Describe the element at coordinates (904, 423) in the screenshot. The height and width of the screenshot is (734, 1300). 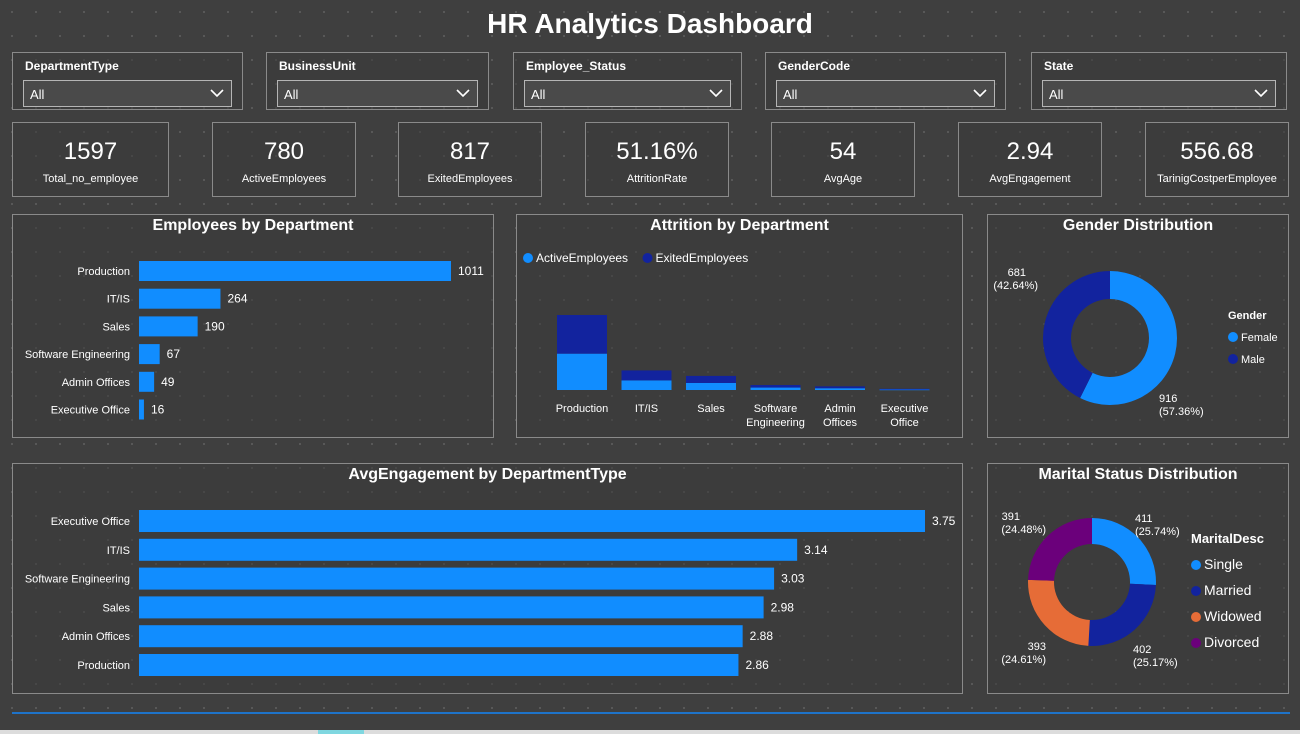
I see `category-label: Office` at that location.